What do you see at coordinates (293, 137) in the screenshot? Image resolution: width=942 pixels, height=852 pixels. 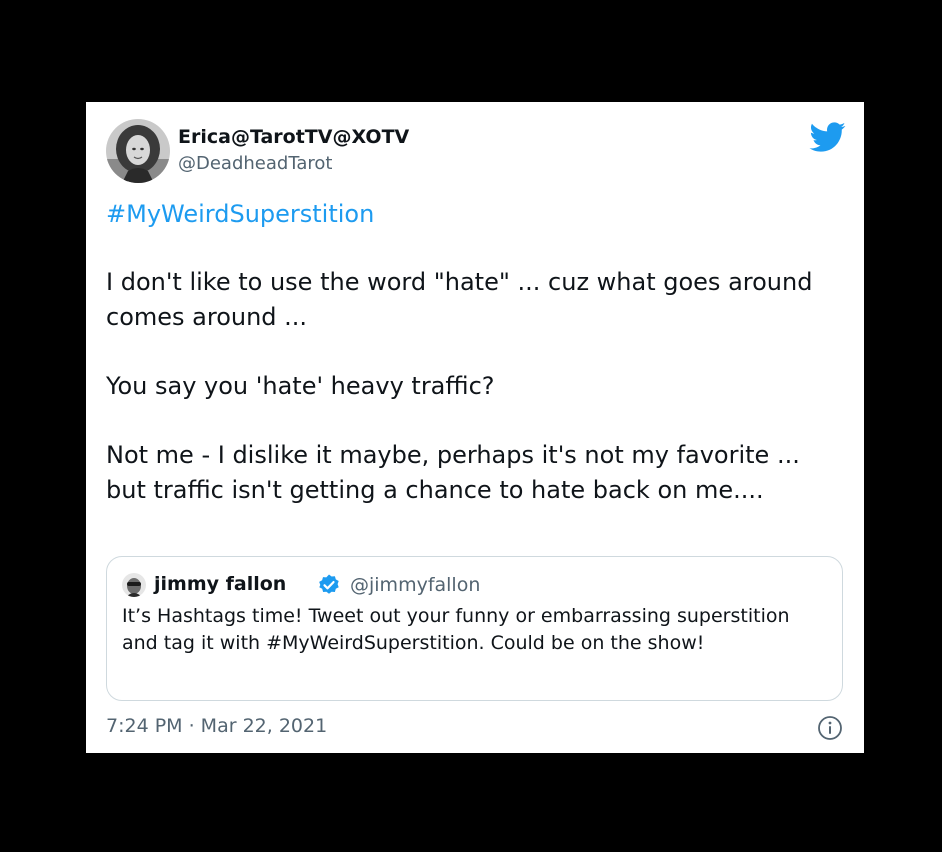 I see `author-display-name: Erica@TarotTV@XOTV` at bounding box center [293, 137].